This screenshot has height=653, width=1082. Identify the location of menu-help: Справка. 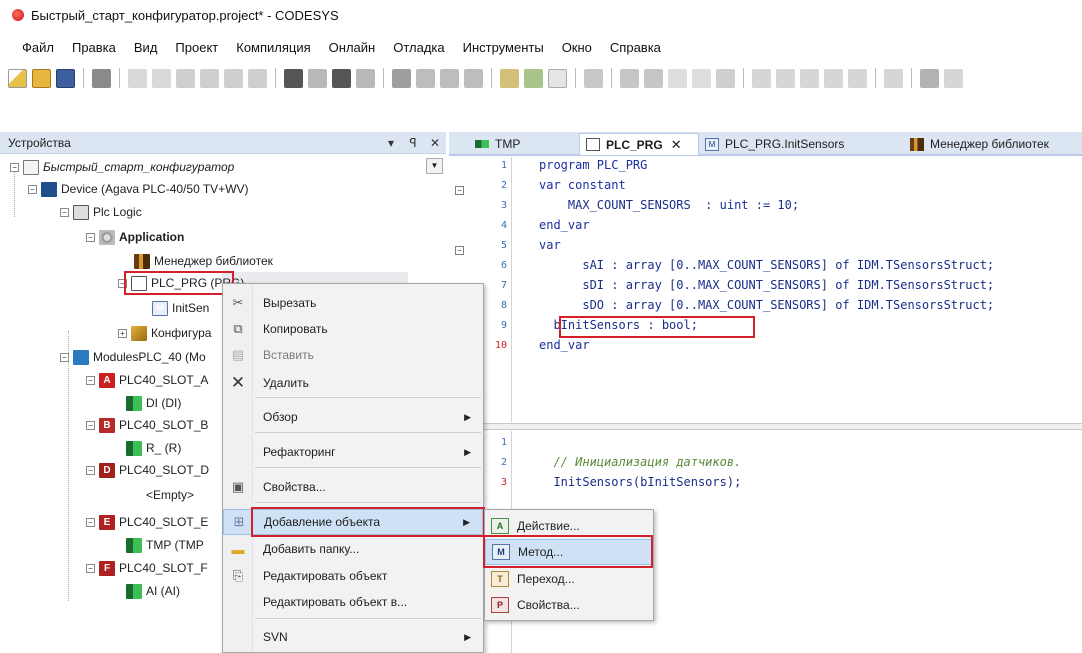
(635, 47).